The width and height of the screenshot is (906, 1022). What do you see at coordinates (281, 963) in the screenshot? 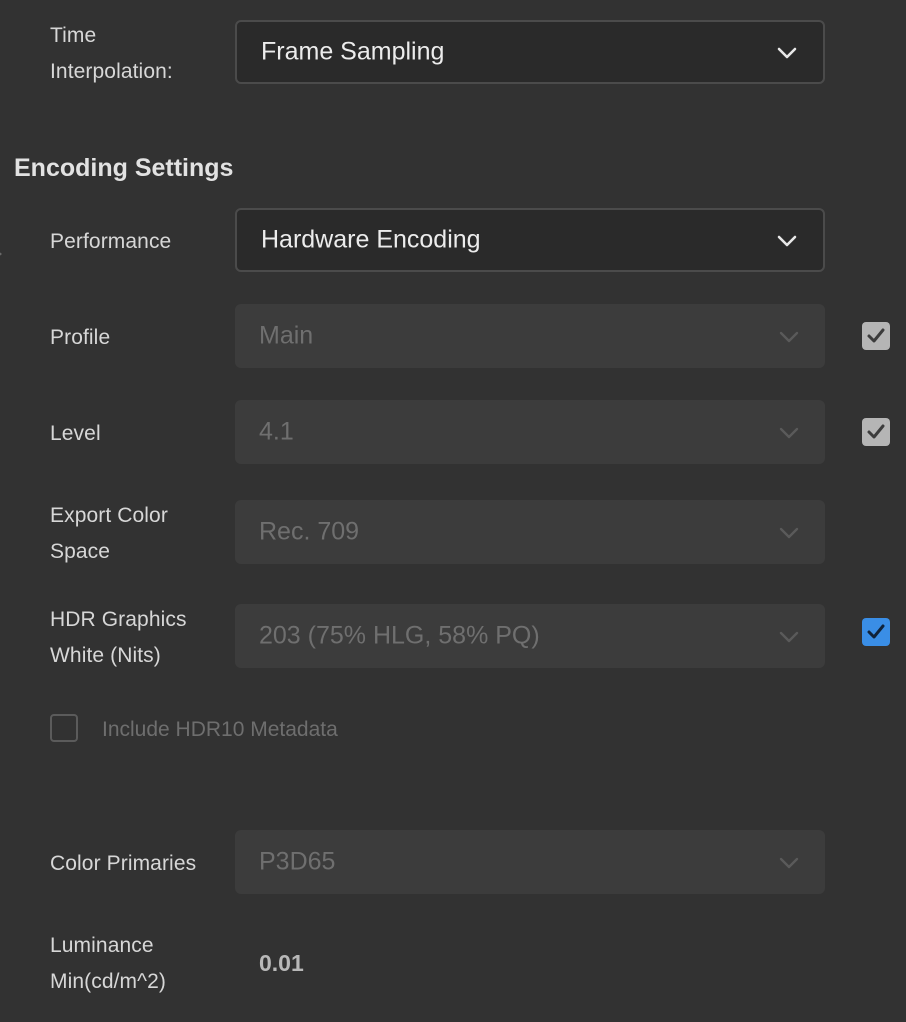
I see `luminance-min-value: 0.01` at bounding box center [281, 963].